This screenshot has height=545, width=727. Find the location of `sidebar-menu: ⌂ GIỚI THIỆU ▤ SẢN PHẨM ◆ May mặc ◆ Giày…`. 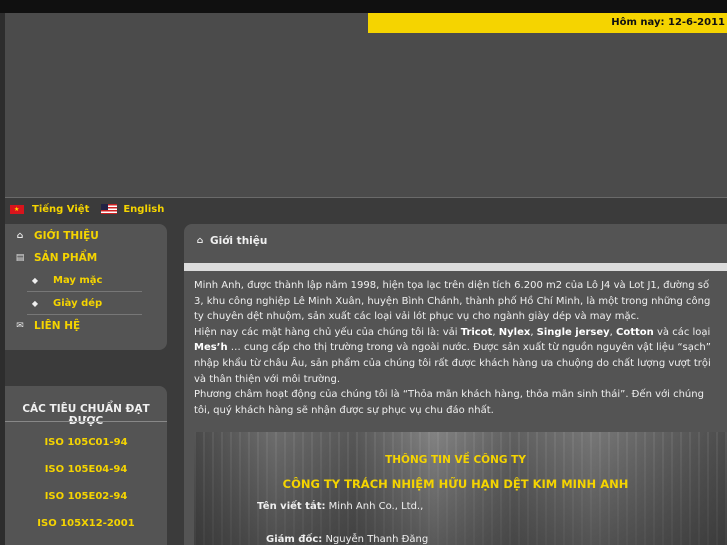

sidebar-menu: ⌂ GIỚI THIỆU ▤ SẢN PHẨM ◆ May mặc ◆ Giày… is located at coordinates (86, 287).